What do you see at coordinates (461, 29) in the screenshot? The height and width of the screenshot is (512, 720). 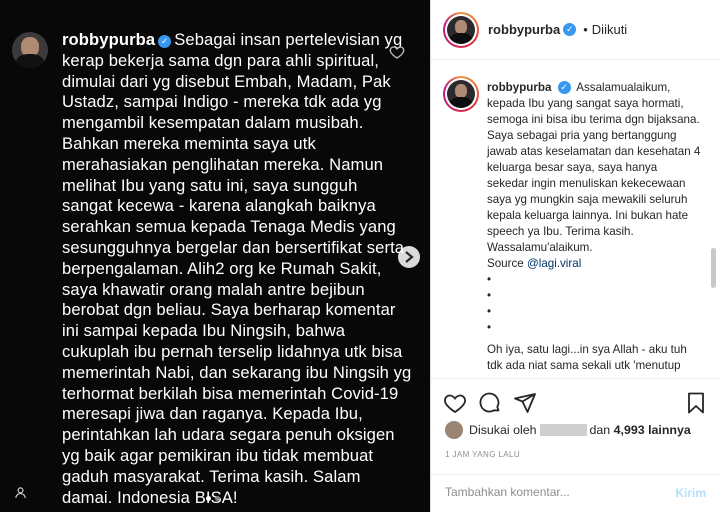 I see `header-avatar` at bounding box center [461, 29].